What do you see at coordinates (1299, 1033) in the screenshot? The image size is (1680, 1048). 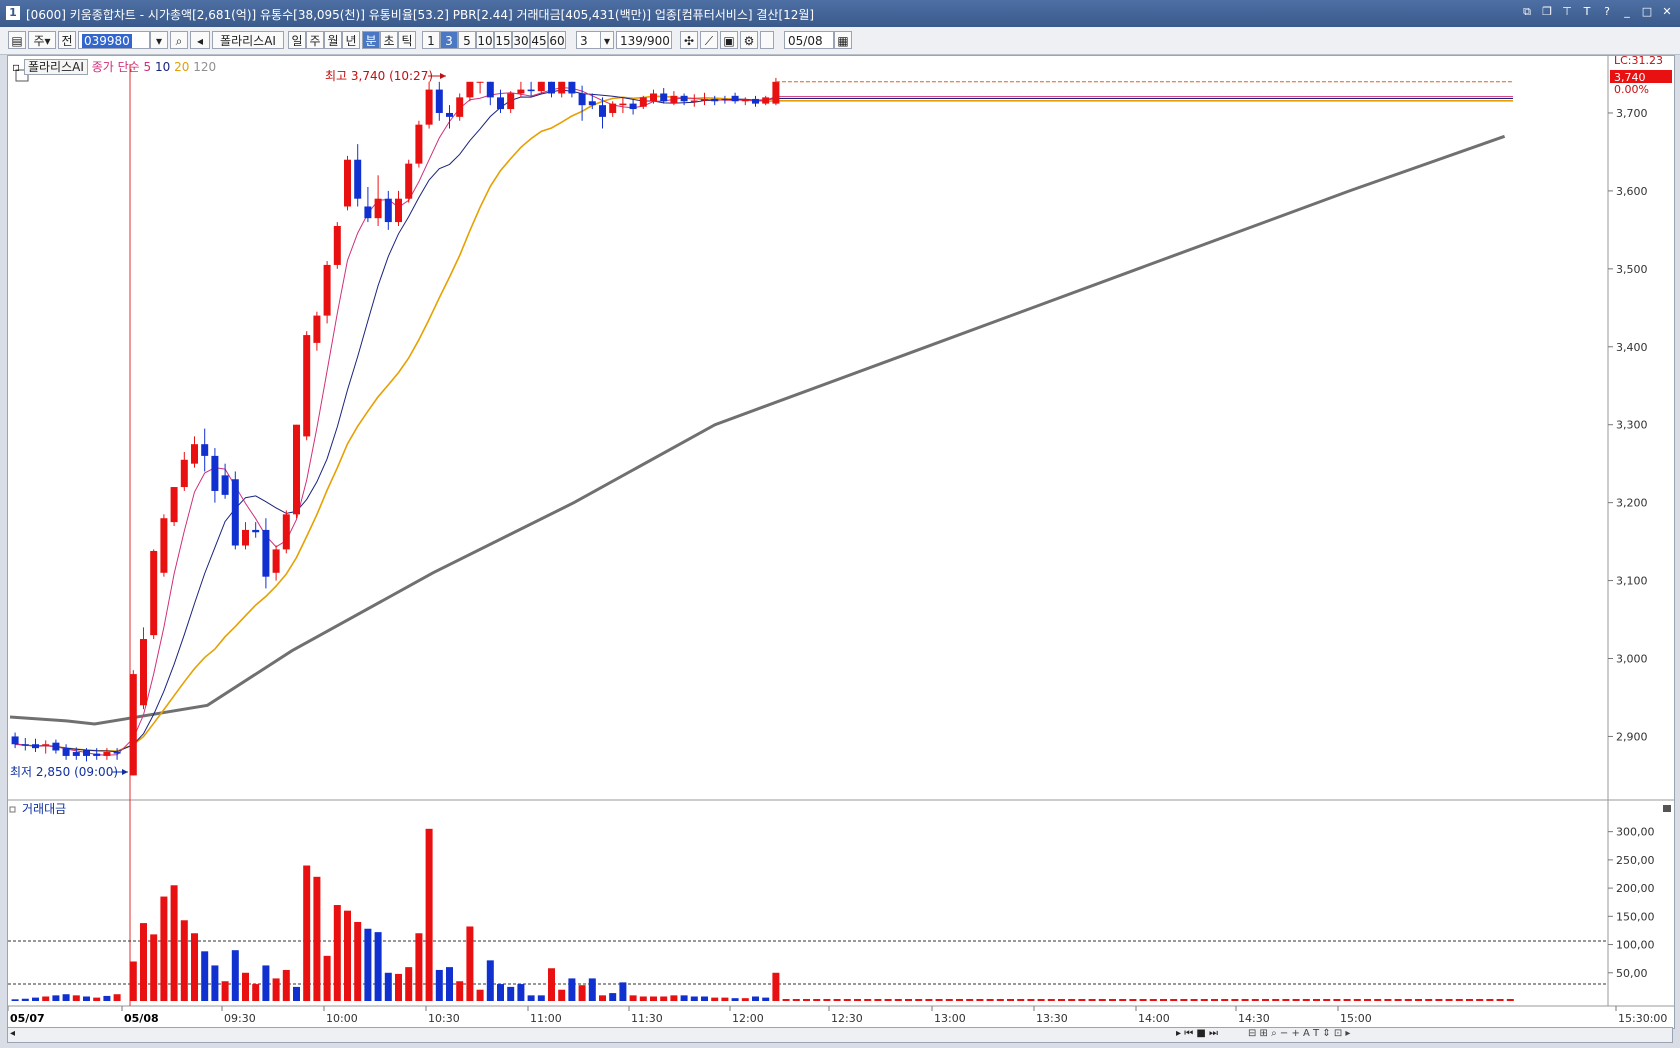 I see `zoom-tools-icon: ⊟ ⊞ ⌕ − + A T ⇕ ⊡ ▸` at bounding box center [1299, 1033].